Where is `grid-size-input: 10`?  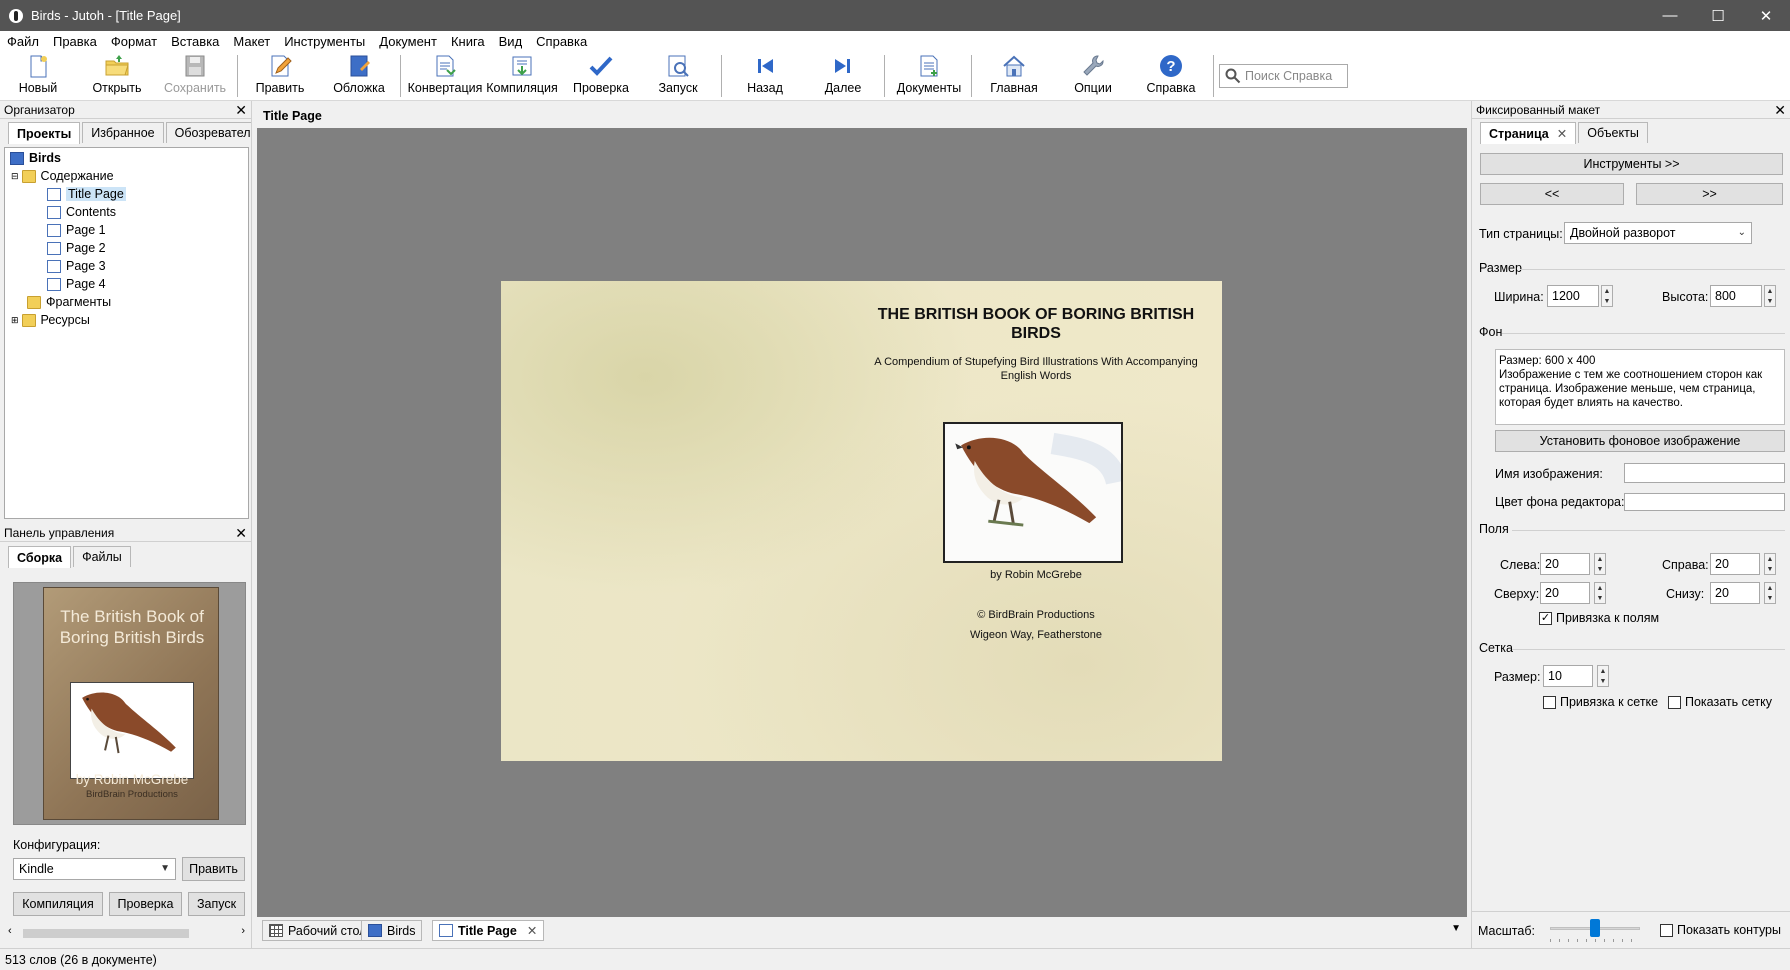 grid-size-input: 10 is located at coordinates (1568, 676).